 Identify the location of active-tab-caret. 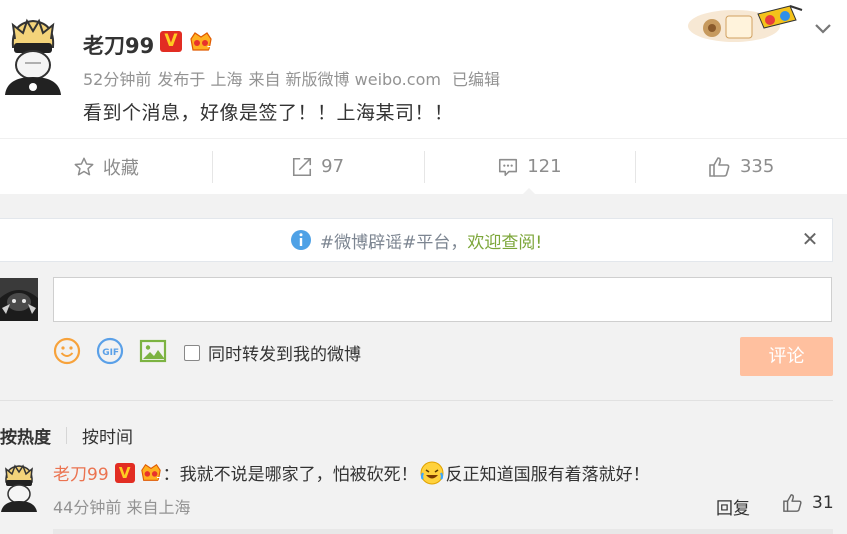
(529, 191).